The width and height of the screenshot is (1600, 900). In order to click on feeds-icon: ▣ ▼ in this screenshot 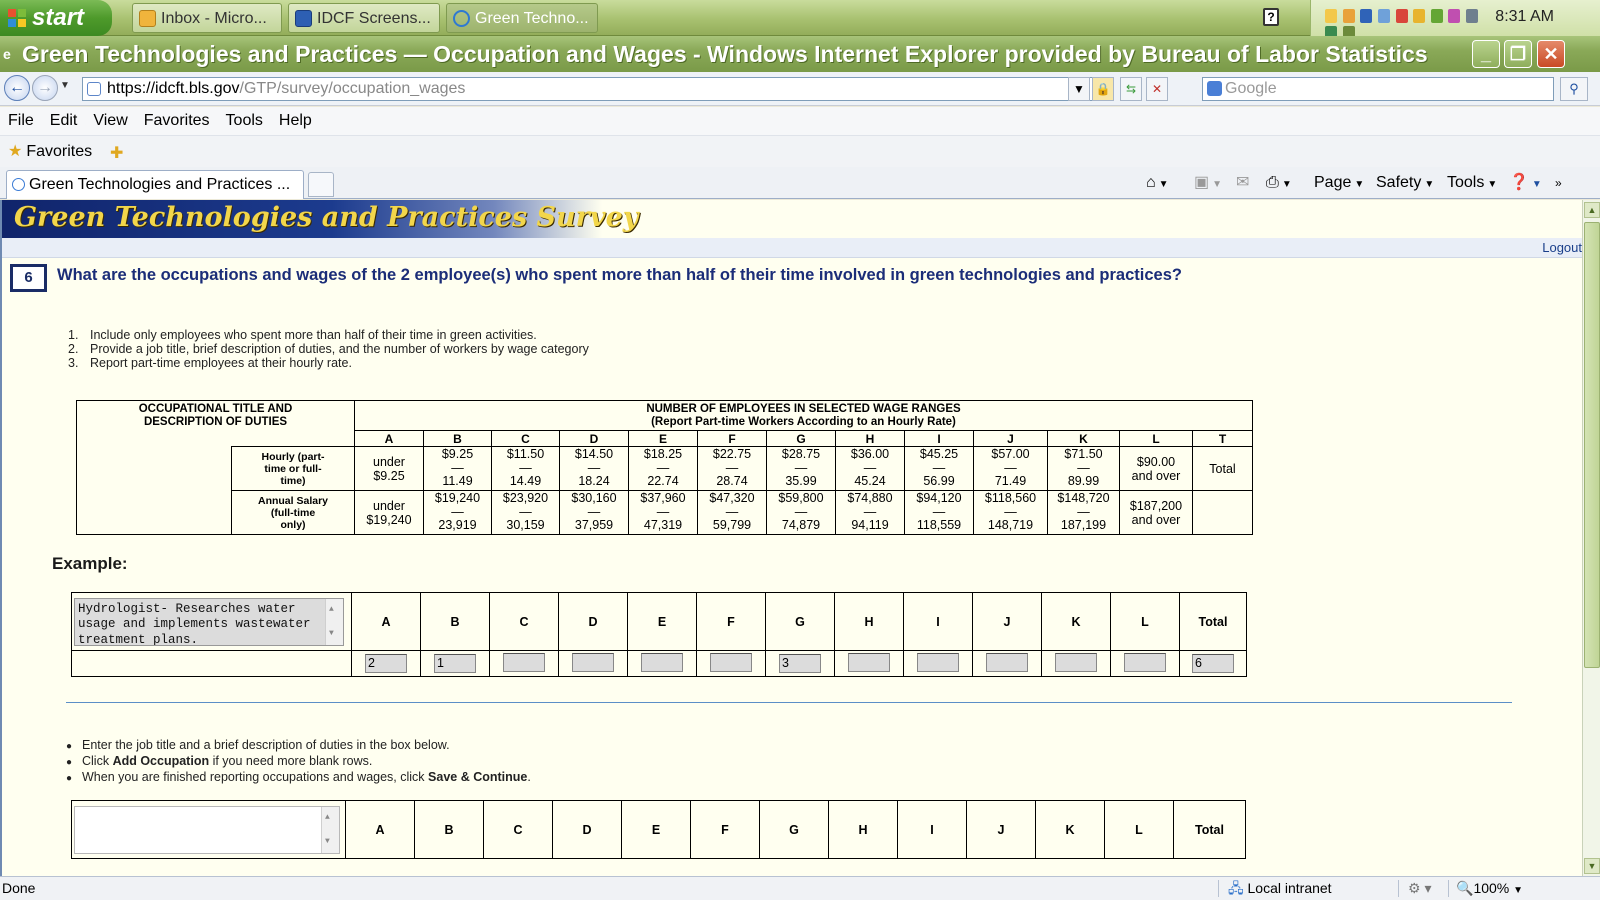, I will do `click(1208, 184)`.